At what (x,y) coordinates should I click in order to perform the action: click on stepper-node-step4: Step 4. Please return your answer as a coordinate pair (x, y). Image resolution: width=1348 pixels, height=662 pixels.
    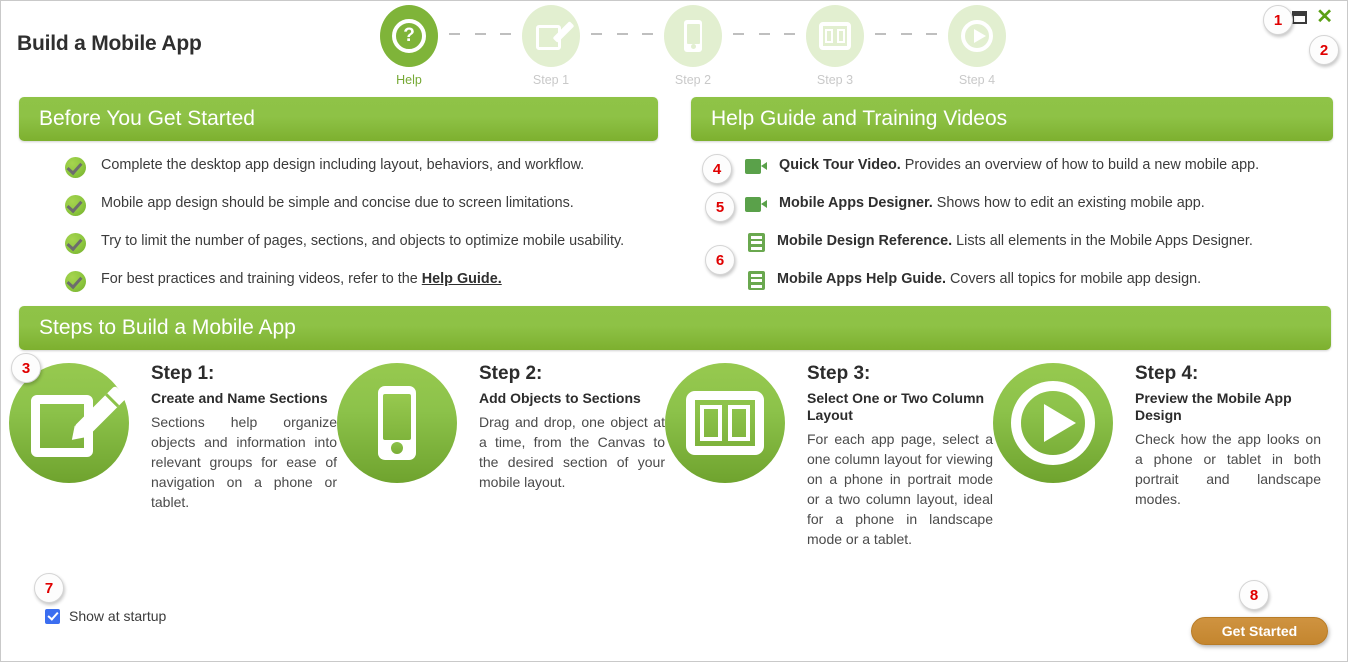
    Looking at the image, I should click on (977, 46).